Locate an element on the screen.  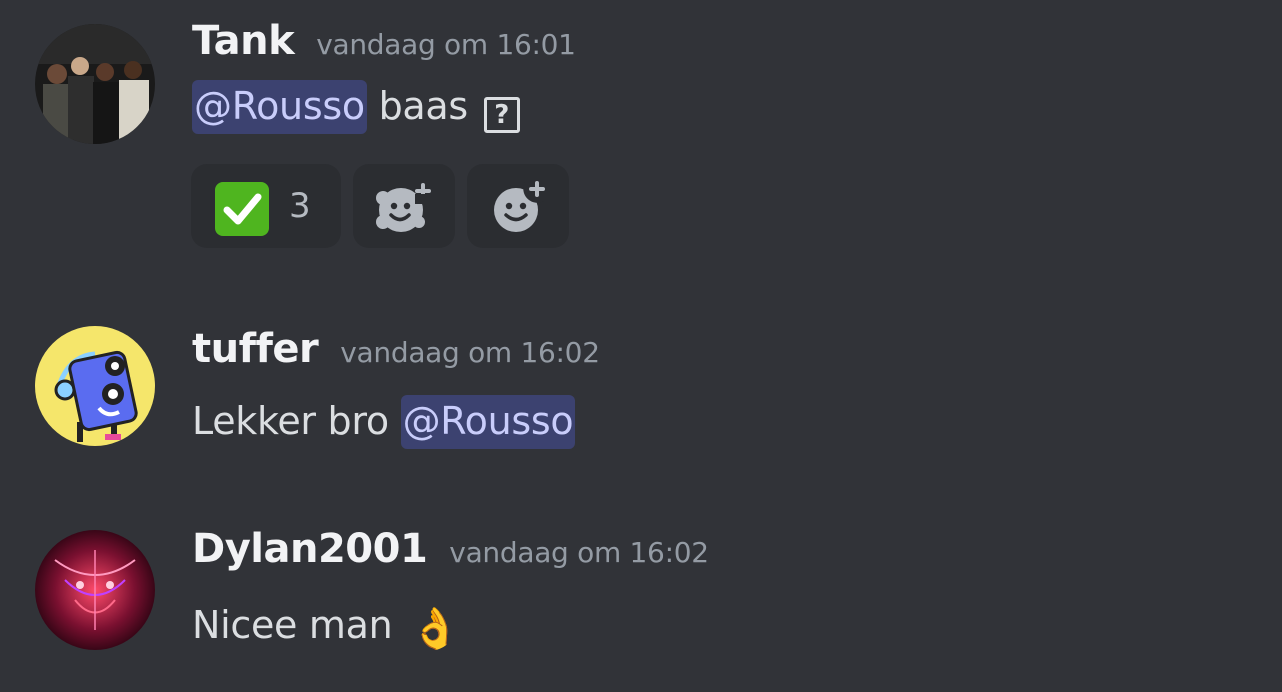
add-reaction-icon is located at coordinates (519, 206).